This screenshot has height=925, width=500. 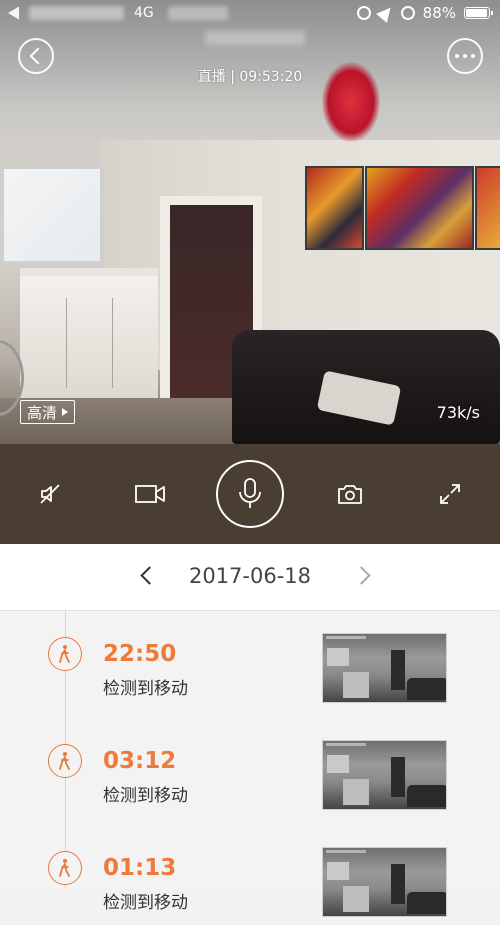 I want to click on battery-percent: 88%, so click(x=439, y=13).